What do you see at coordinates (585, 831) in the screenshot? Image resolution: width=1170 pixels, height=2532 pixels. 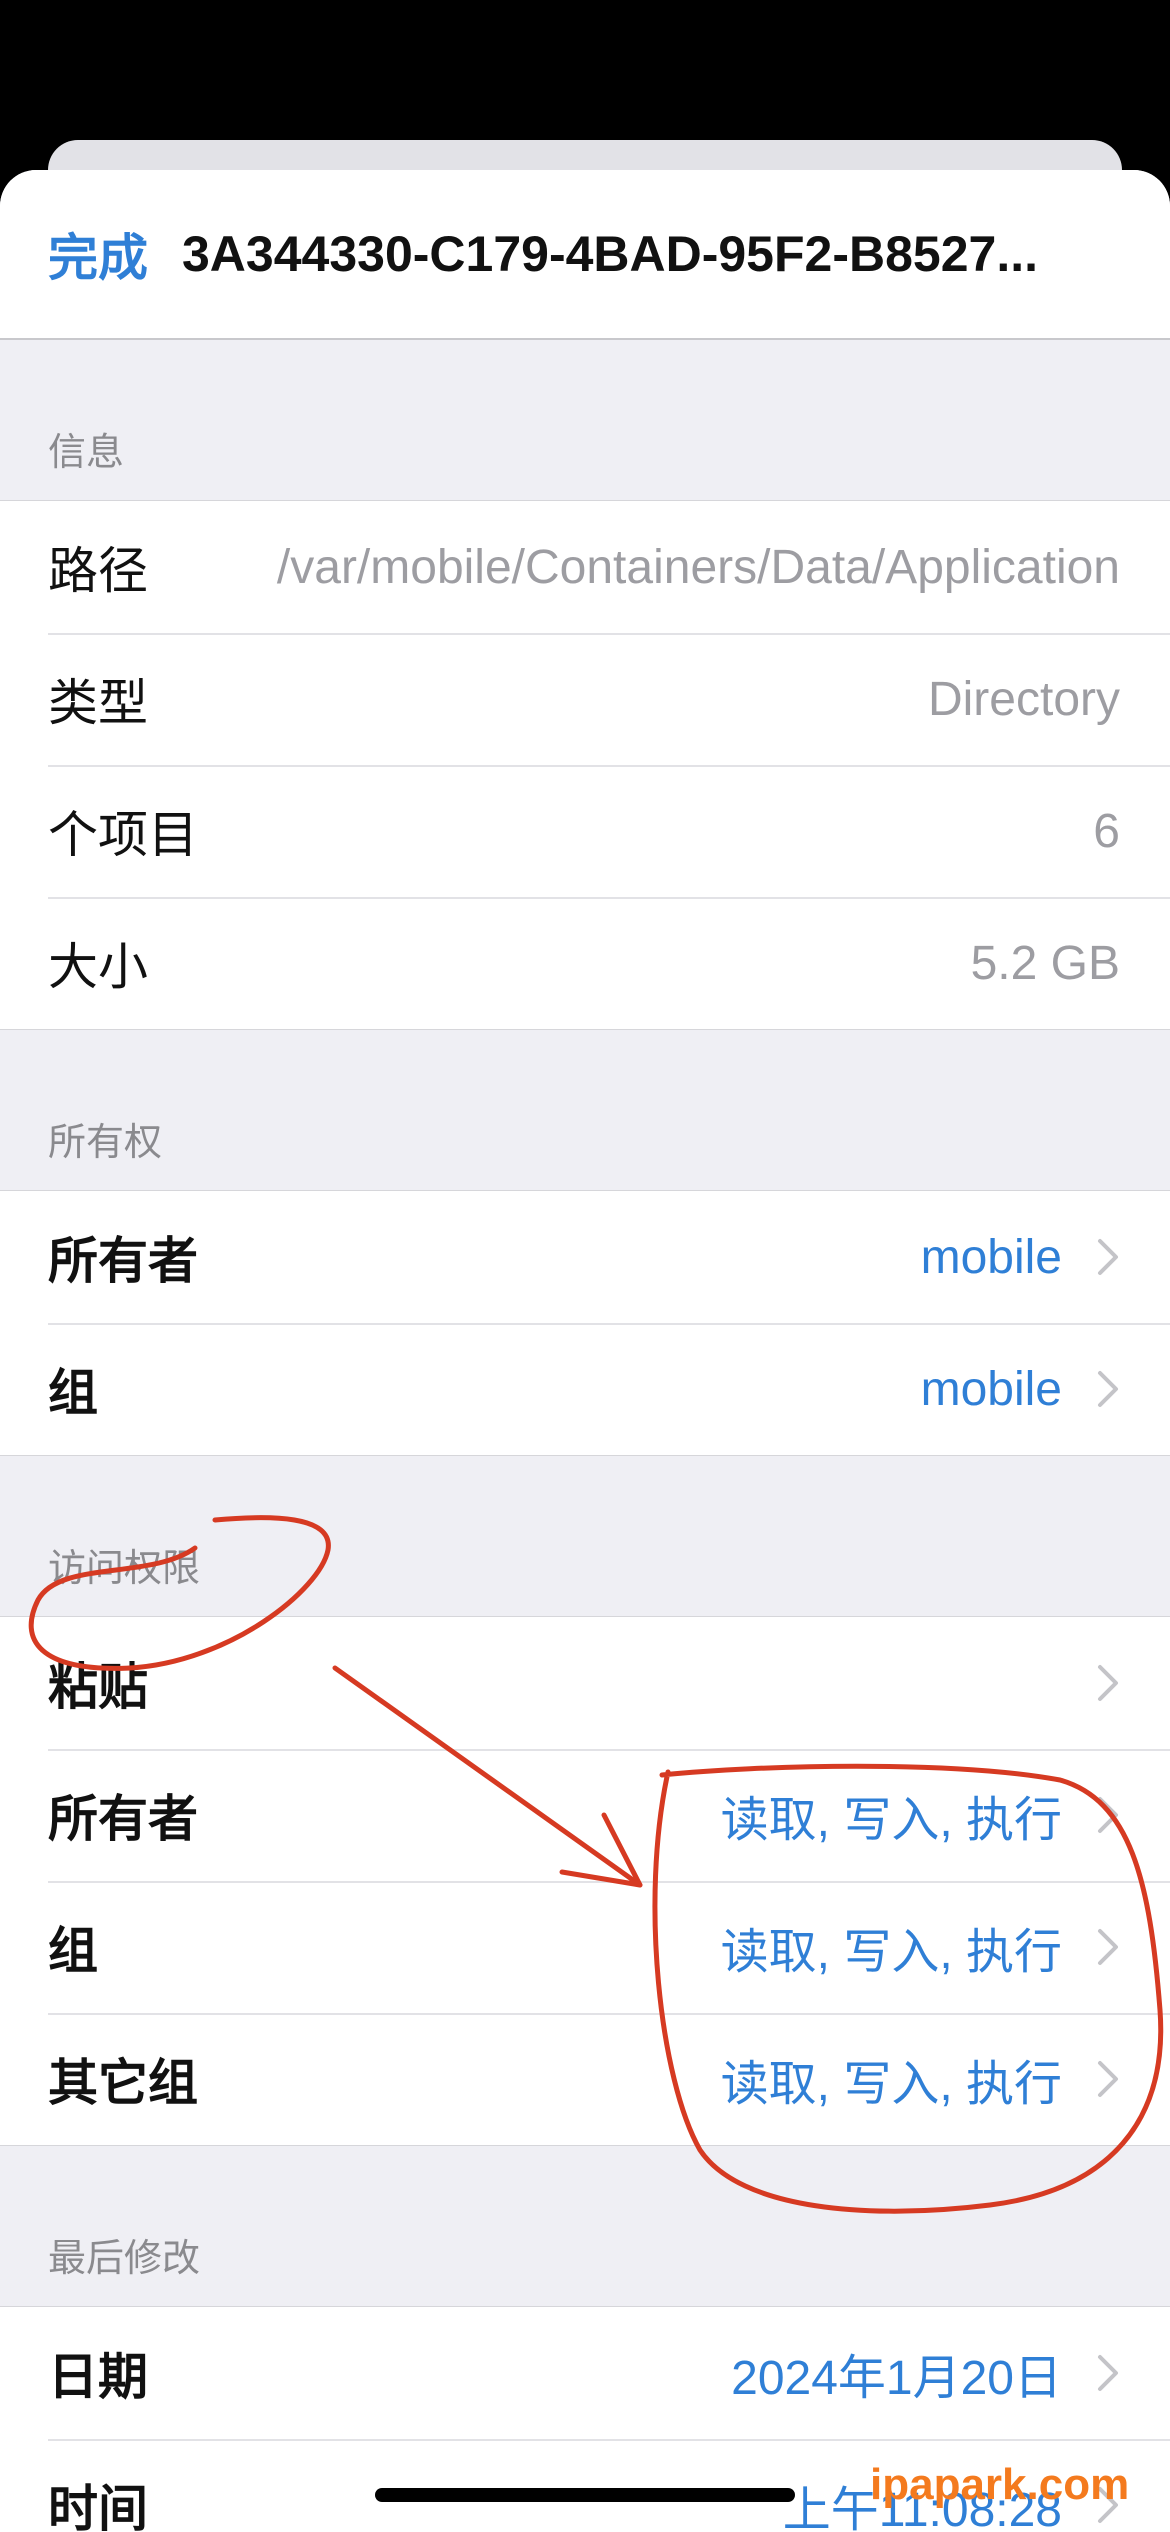 I see `row-item-count: 个项目 6` at bounding box center [585, 831].